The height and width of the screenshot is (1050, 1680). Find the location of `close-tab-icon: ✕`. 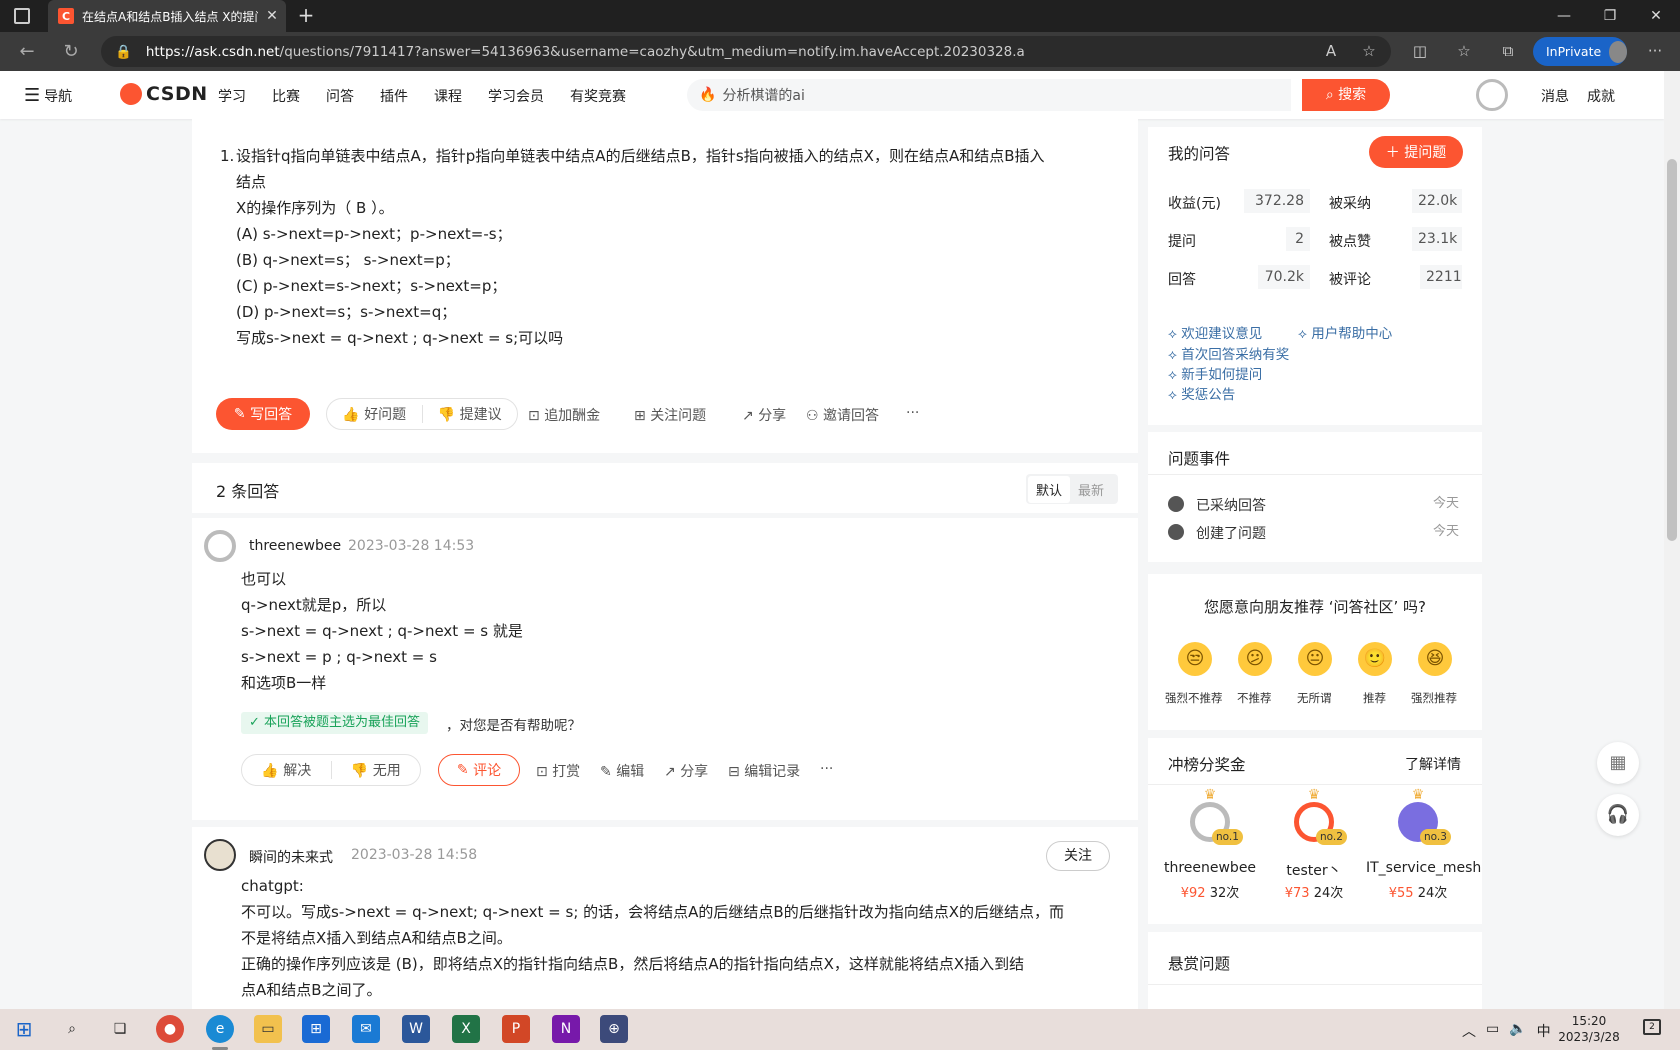

close-tab-icon: ✕ is located at coordinates (272, 16).